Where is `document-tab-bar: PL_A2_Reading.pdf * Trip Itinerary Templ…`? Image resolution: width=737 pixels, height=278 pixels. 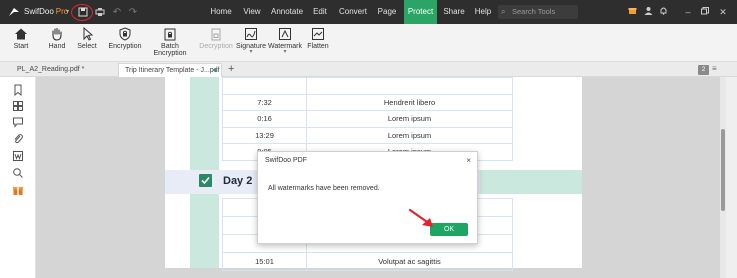 document-tab-bar: PL_A2_Reading.pdf * Trip Itinerary Templ… is located at coordinates (368, 74).